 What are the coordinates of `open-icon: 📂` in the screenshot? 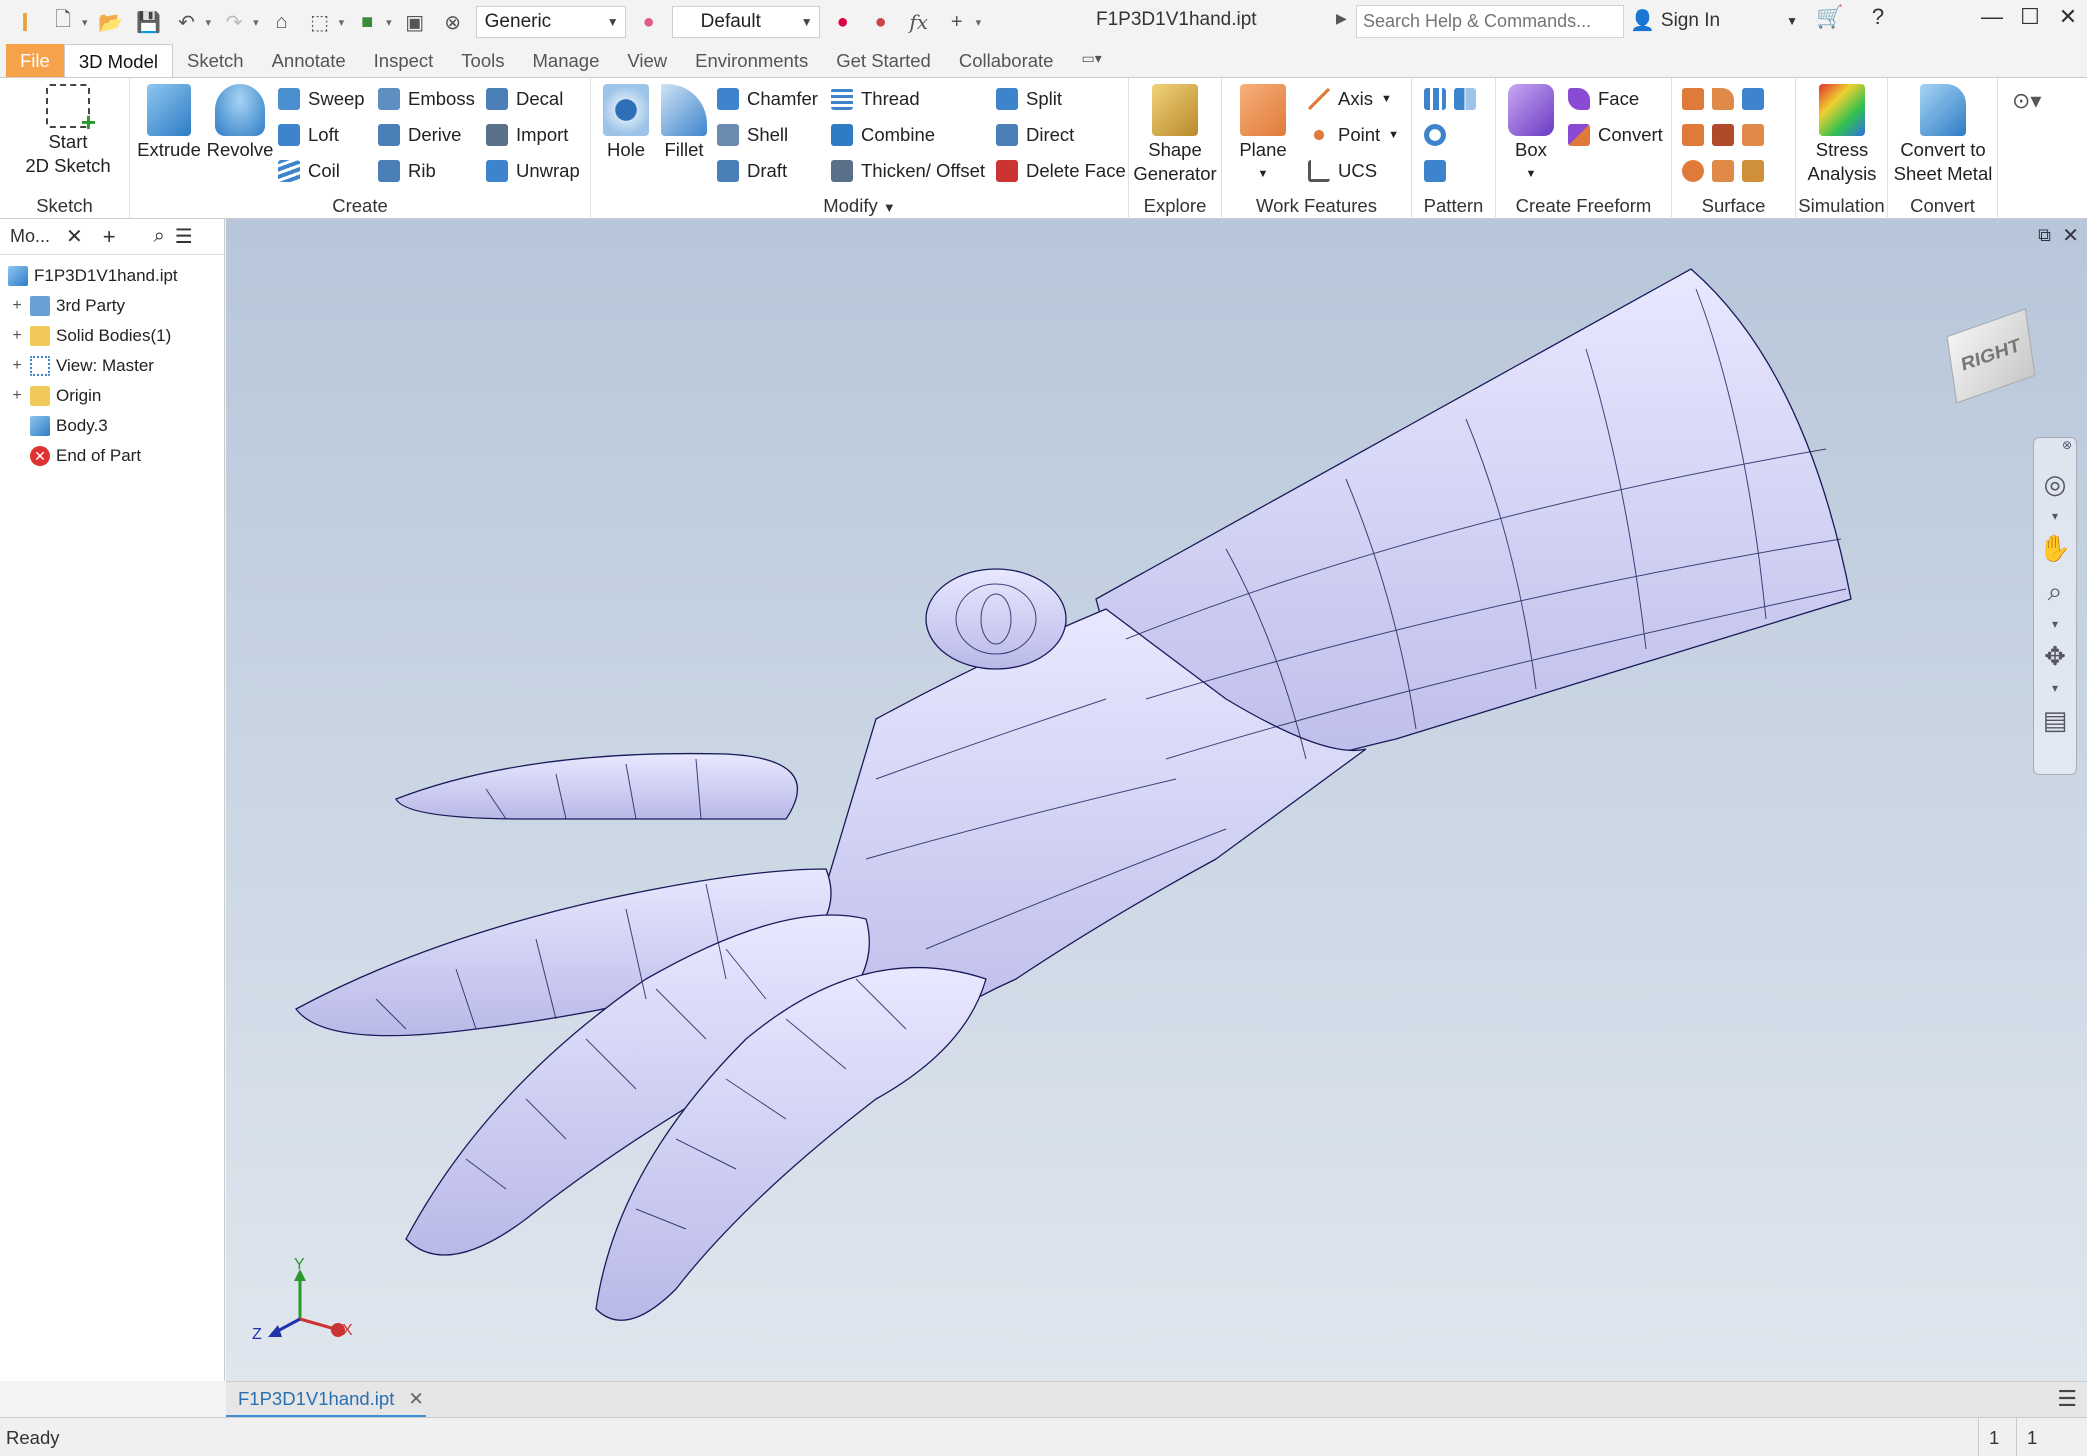 It's located at (111, 22).